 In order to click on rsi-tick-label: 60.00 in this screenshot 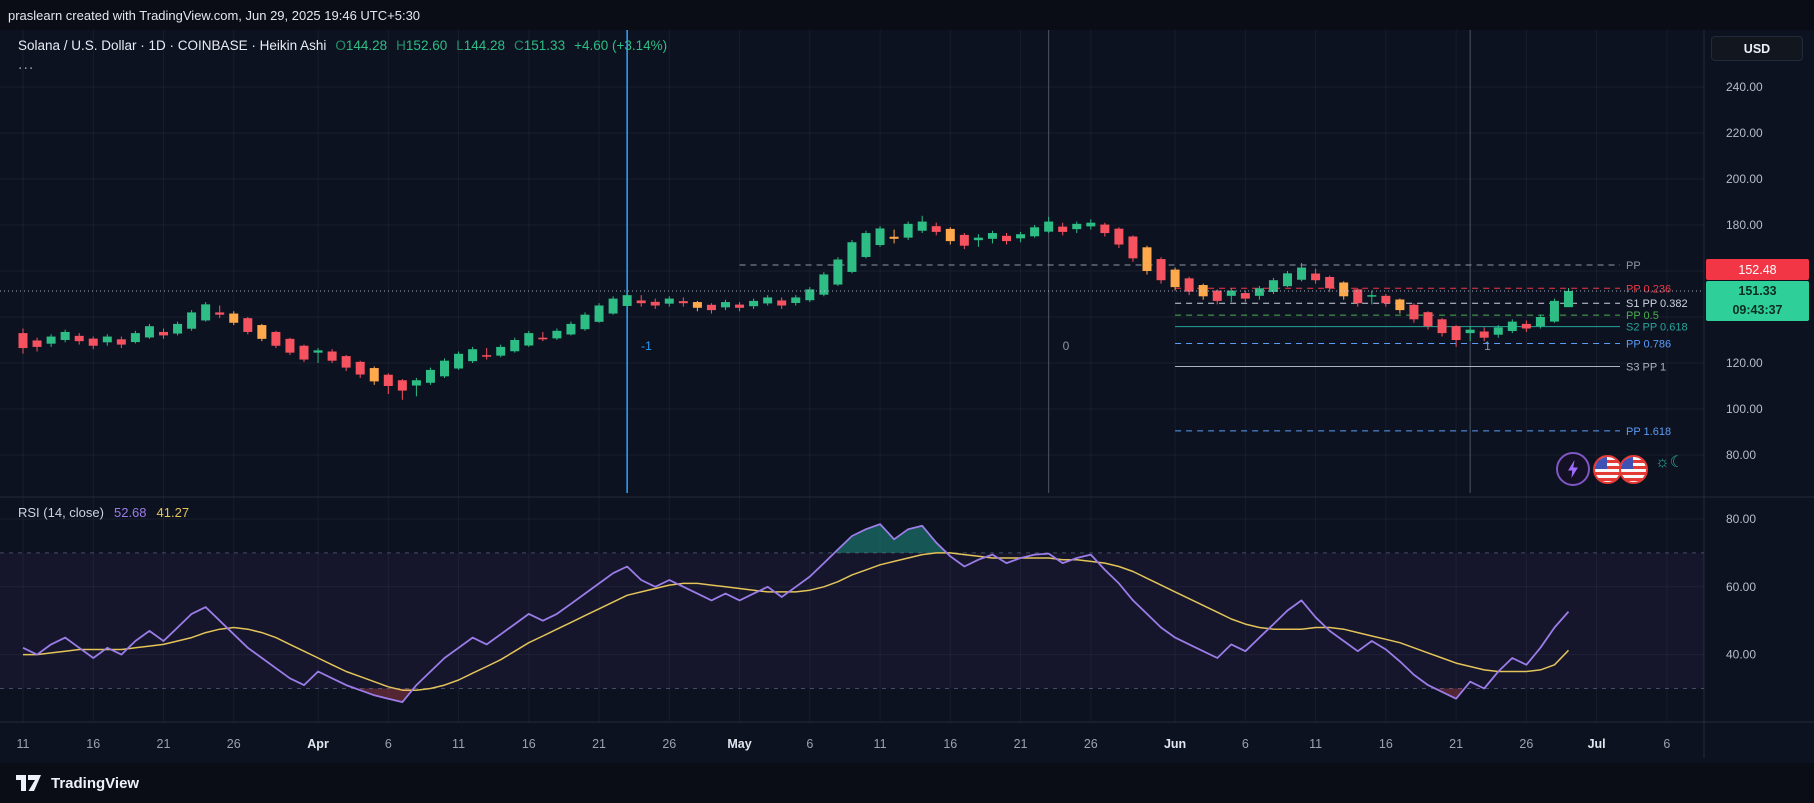, I will do `click(1741, 587)`.